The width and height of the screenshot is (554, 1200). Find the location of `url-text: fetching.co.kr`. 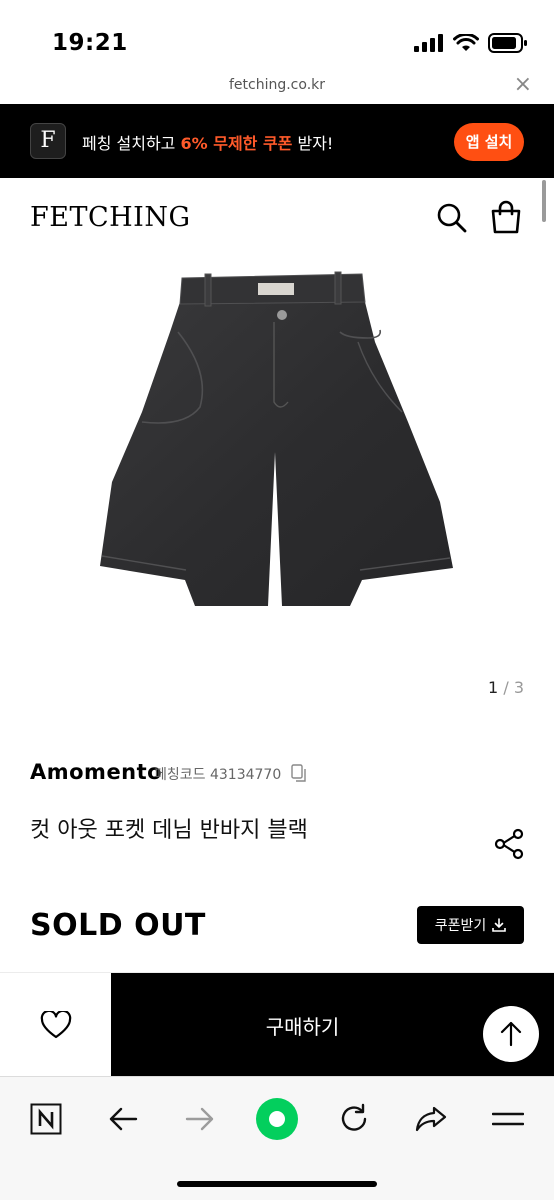

url-text: fetching.co.kr is located at coordinates (277, 85).